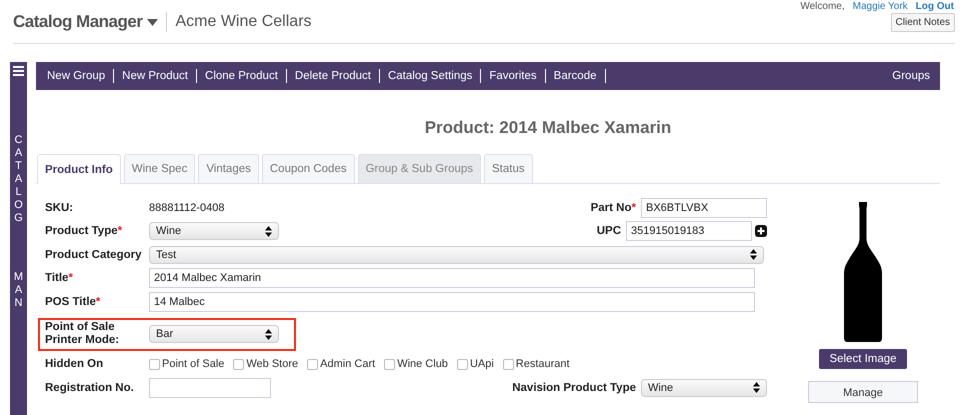  Describe the element at coordinates (431, 76) in the screenshot. I see `toolbar-link: Catalog Settings` at that location.